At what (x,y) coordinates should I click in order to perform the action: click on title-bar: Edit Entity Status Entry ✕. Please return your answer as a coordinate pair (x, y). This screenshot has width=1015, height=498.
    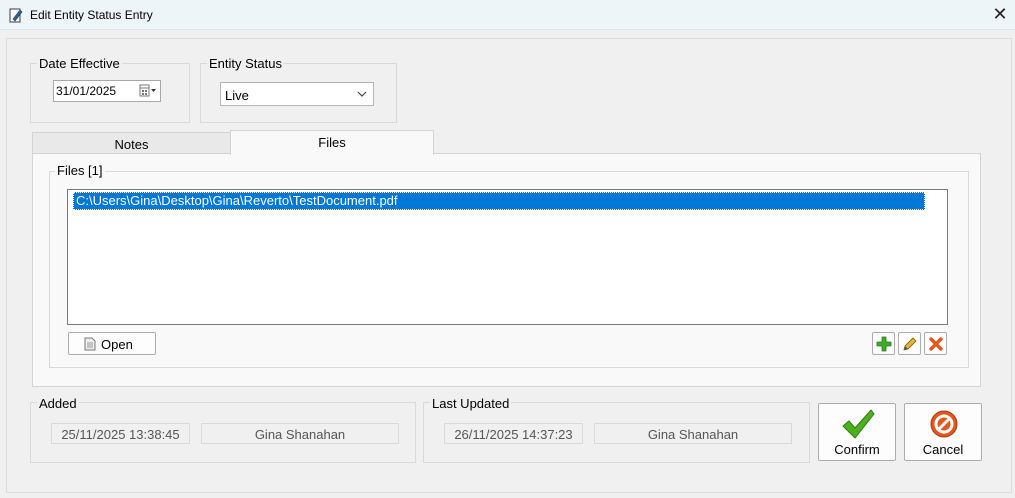
    Looking at the image, I should click on (507, 15).